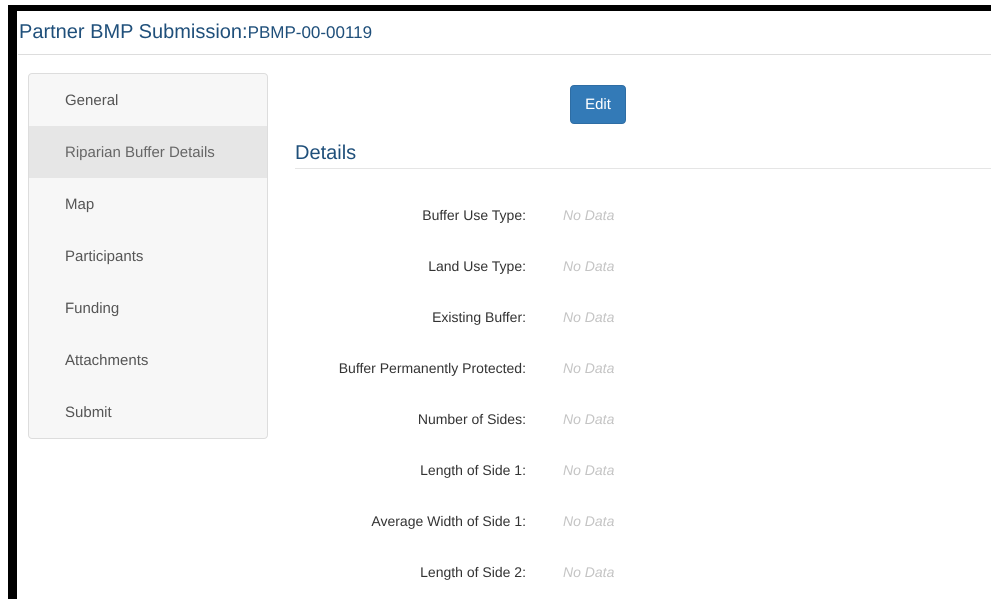 The height and width of the screenshot is (605, 991). I want to click on record-id: PBMP-00-00119, so click(310, 33).